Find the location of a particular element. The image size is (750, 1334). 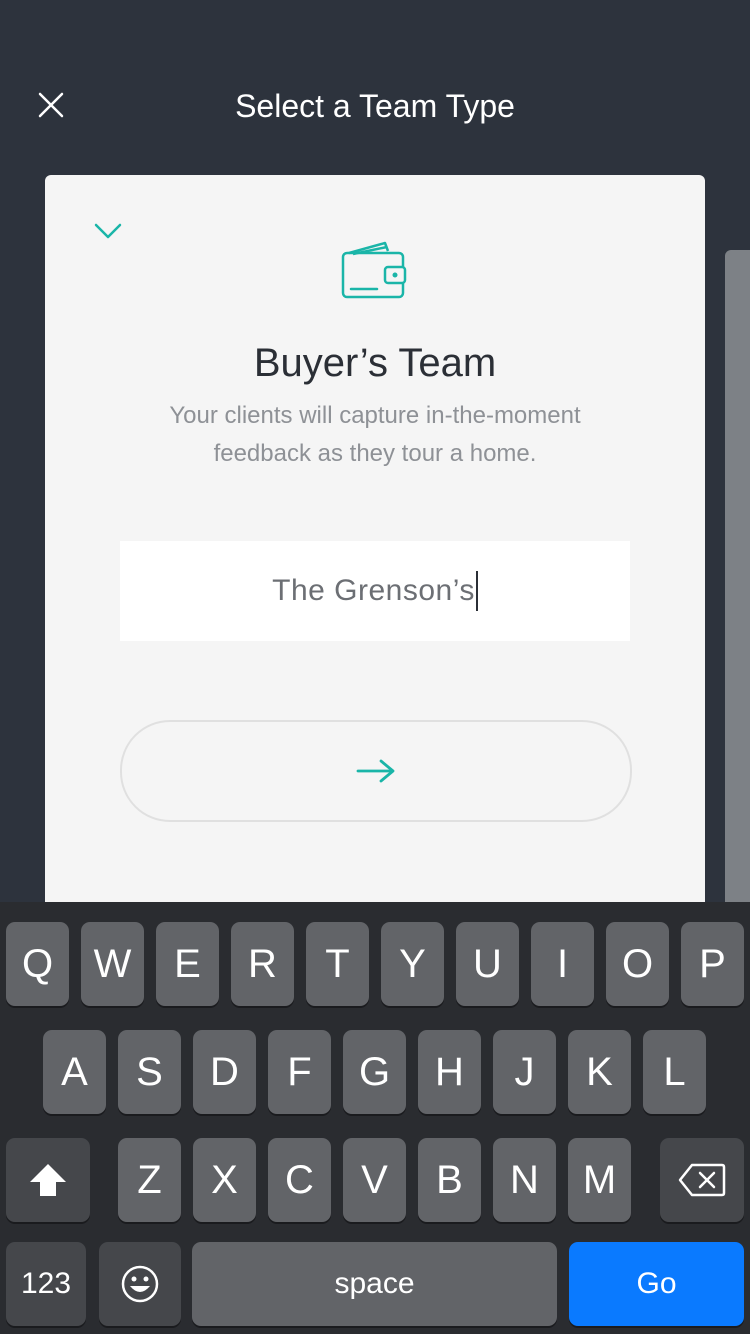

key-n: N is located at coordinates (524, 1180).